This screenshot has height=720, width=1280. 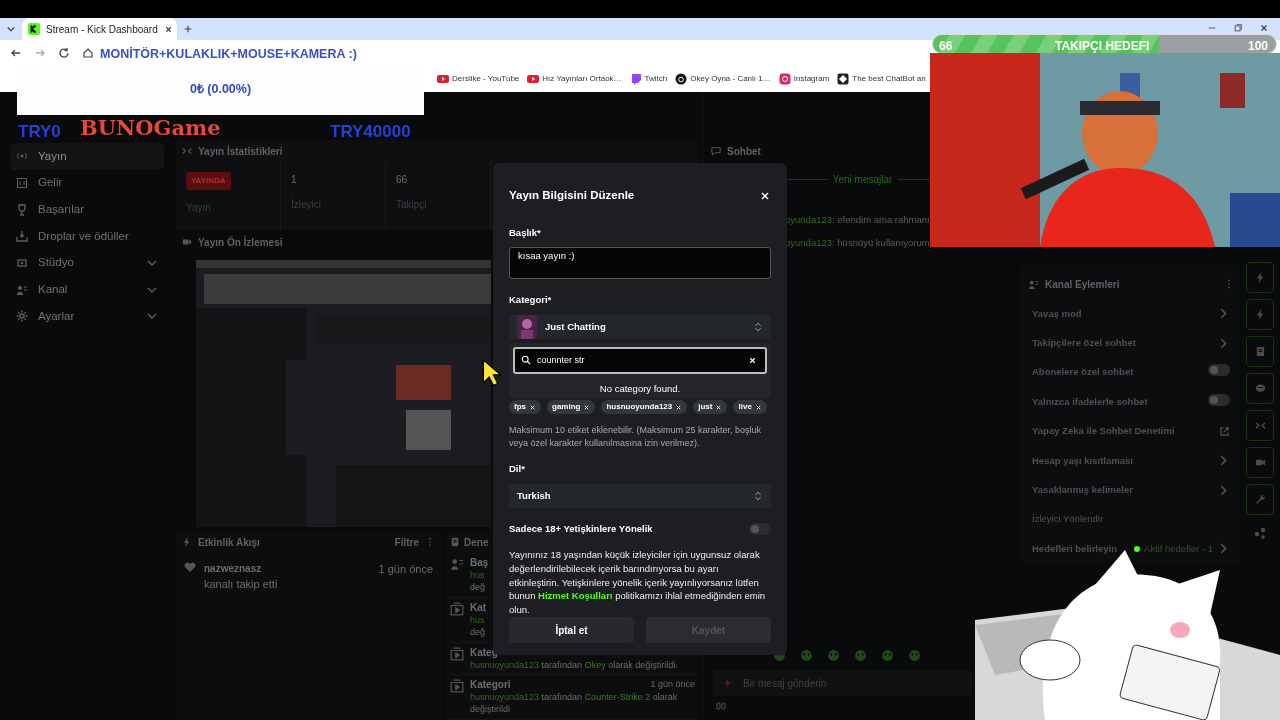 What do you see at coordinates (370, 132) in the screenshot?
I see `donation-target: TRY40000` at bounding box center [370, 132].